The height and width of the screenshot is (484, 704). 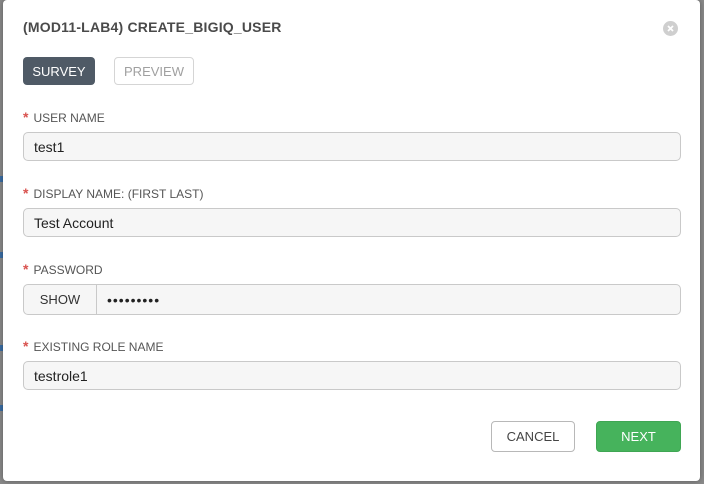 I want to click on cancel-button: CANCEL, so click(x=533, y=436).